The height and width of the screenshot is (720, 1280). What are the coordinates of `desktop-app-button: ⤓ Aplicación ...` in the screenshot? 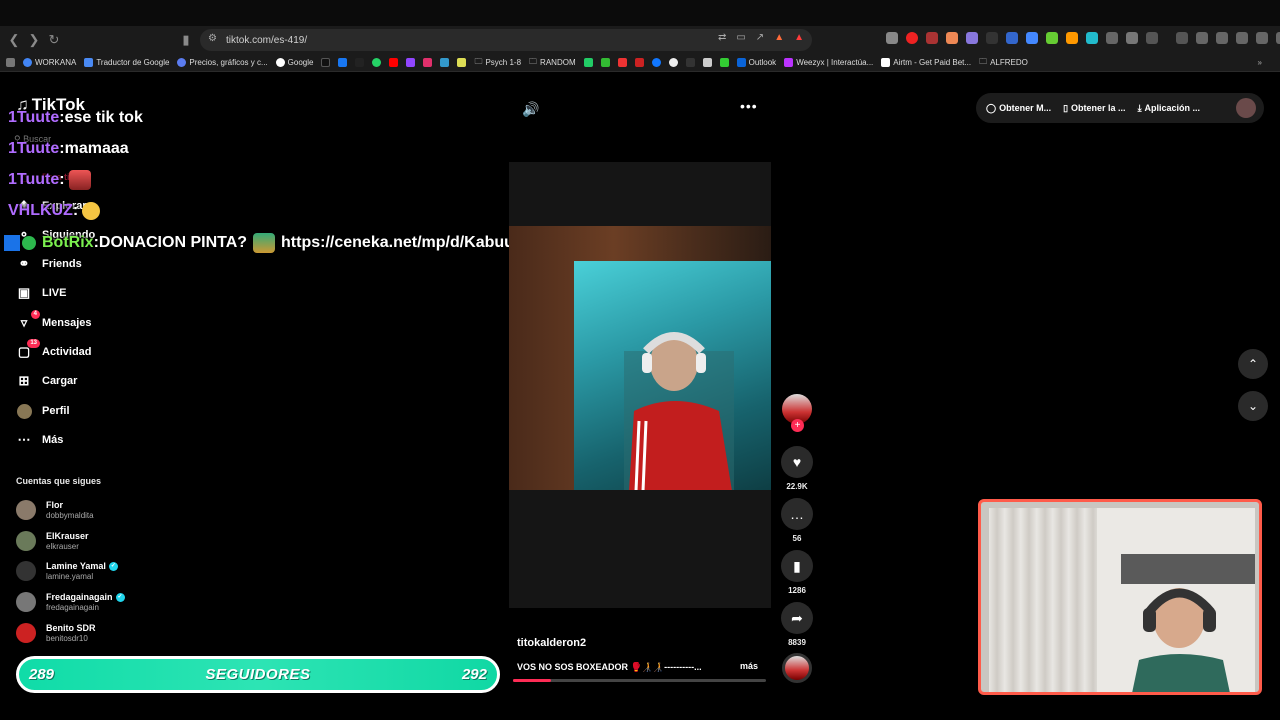 It's located at (1169, 108).